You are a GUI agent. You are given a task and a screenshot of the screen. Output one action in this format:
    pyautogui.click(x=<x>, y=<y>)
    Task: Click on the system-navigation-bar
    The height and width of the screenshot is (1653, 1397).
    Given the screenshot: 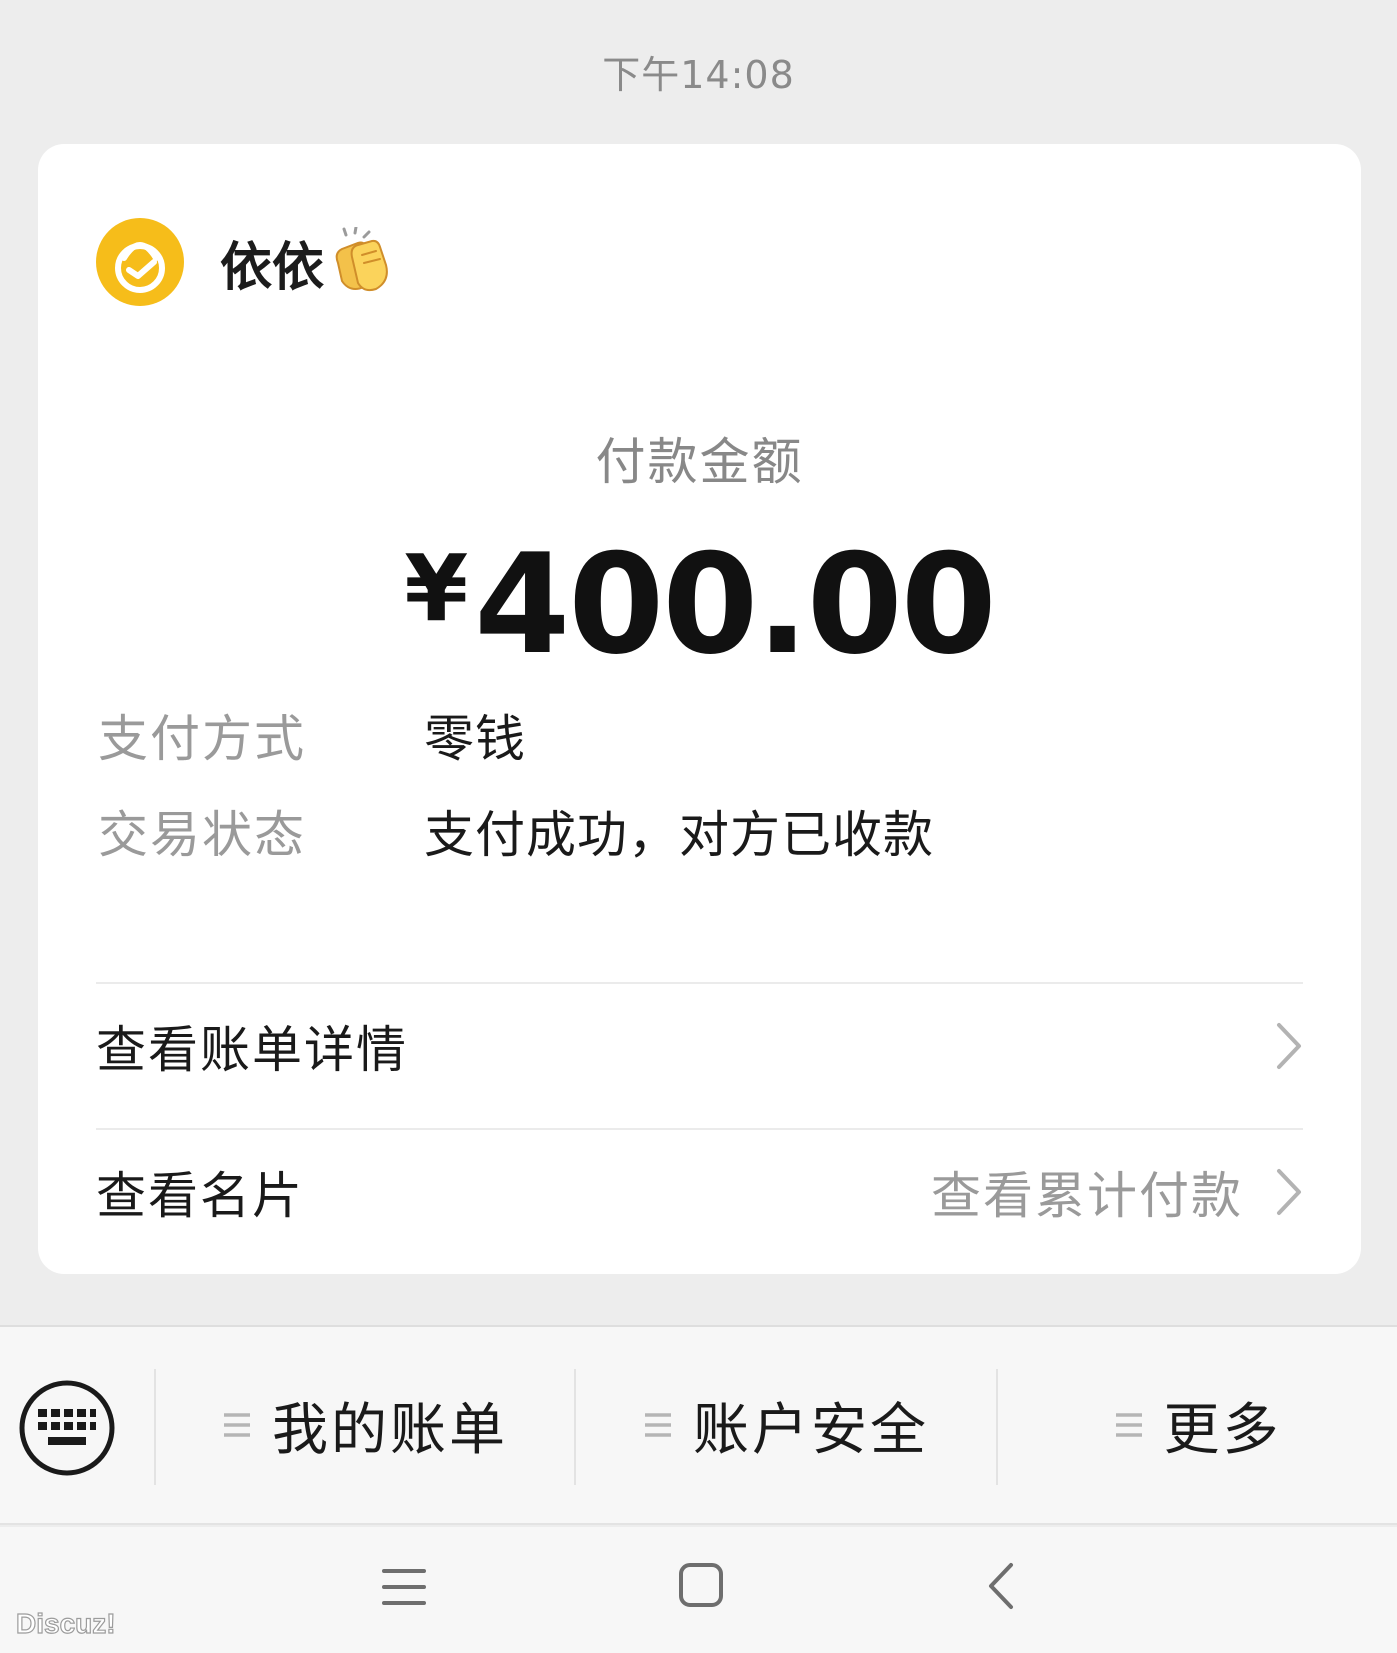 What is the action you would take?
    pyautogui.click(x=698, y=1590)
    